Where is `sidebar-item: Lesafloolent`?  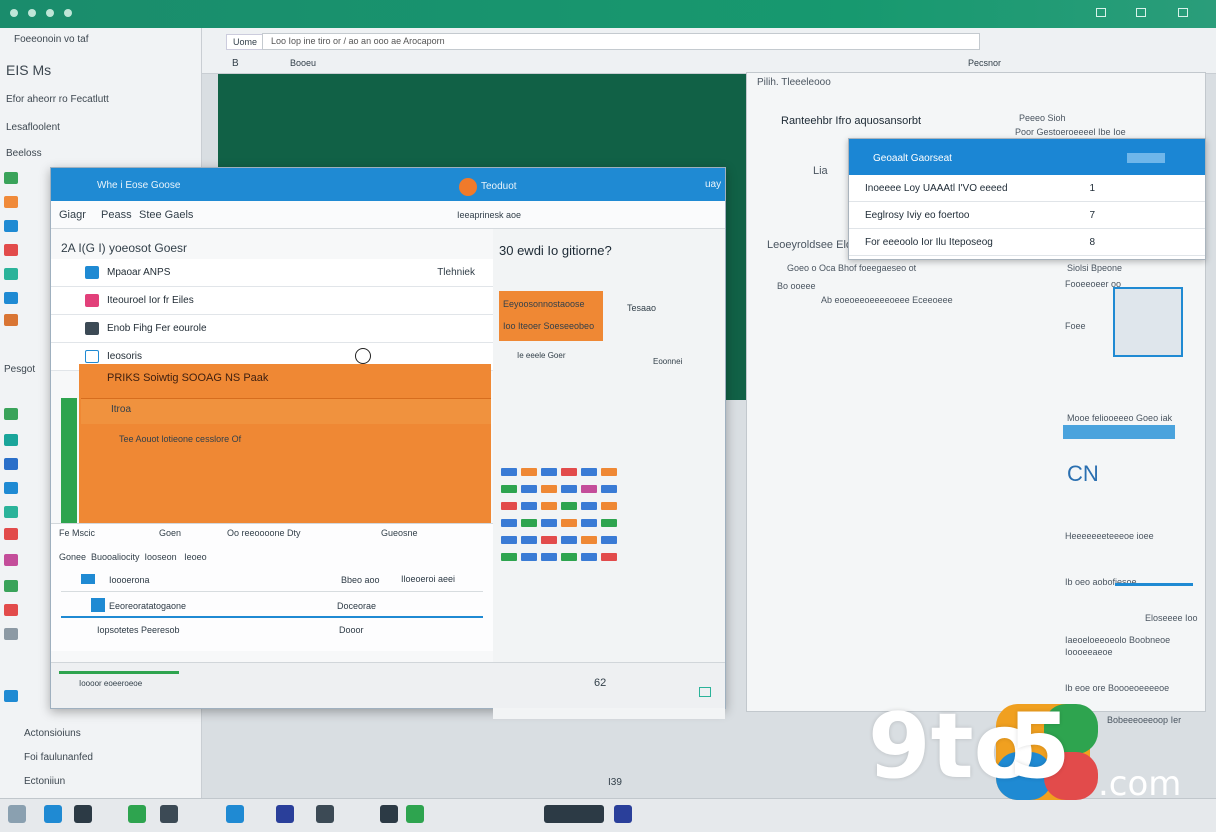
sidebar-item: Lesafloolent is located at coordinates (33, 127).